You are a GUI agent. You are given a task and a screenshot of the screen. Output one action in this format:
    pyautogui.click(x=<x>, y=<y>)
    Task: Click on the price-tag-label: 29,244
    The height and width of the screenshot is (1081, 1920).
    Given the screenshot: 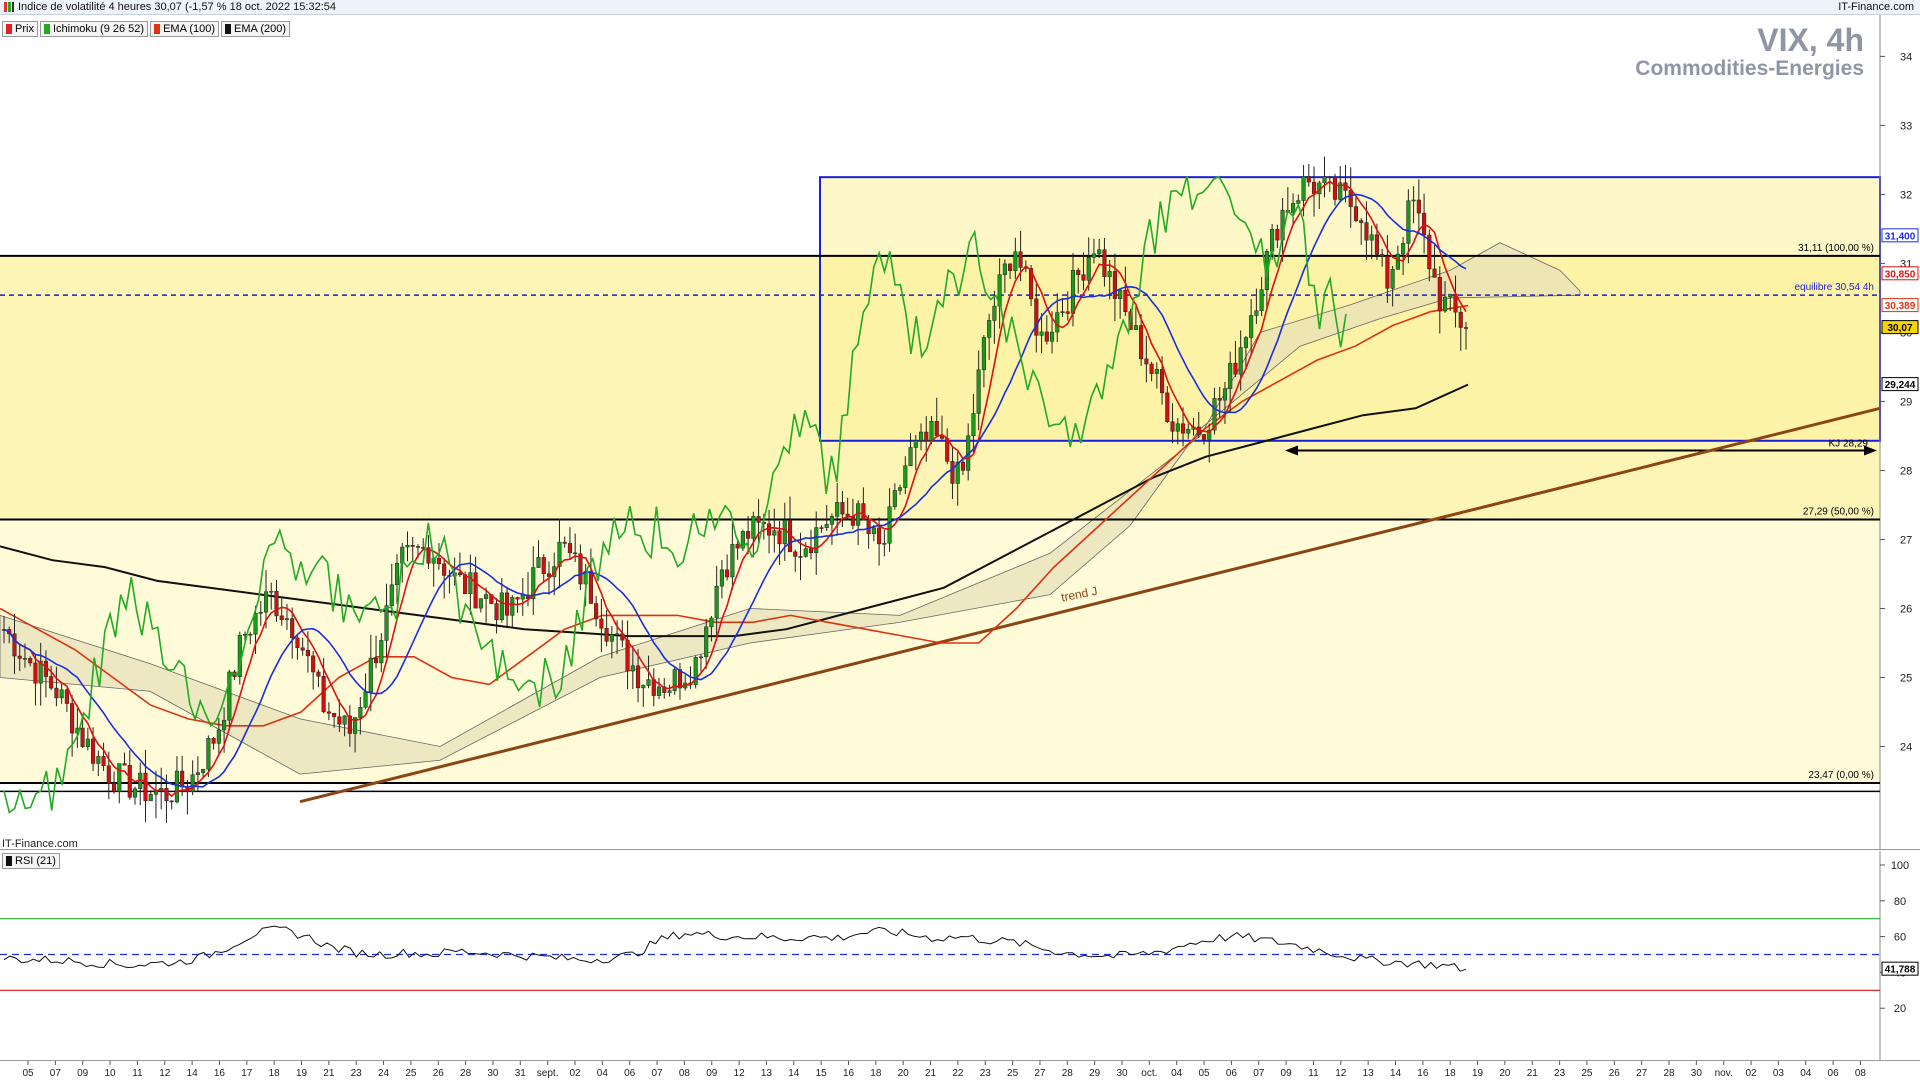 What is the action you would take?
    pyautogui.click(x=1900, y=385)
    